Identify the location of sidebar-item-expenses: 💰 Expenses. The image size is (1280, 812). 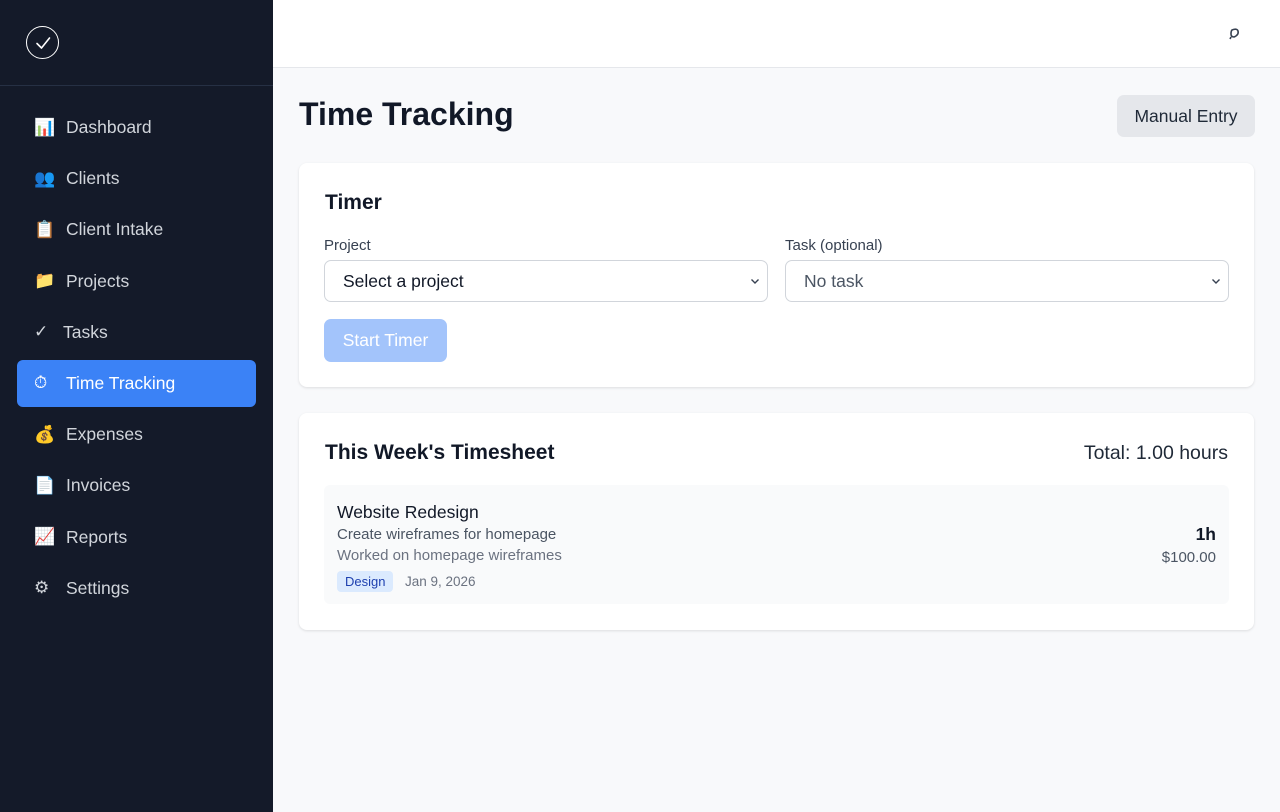
(136, 434).